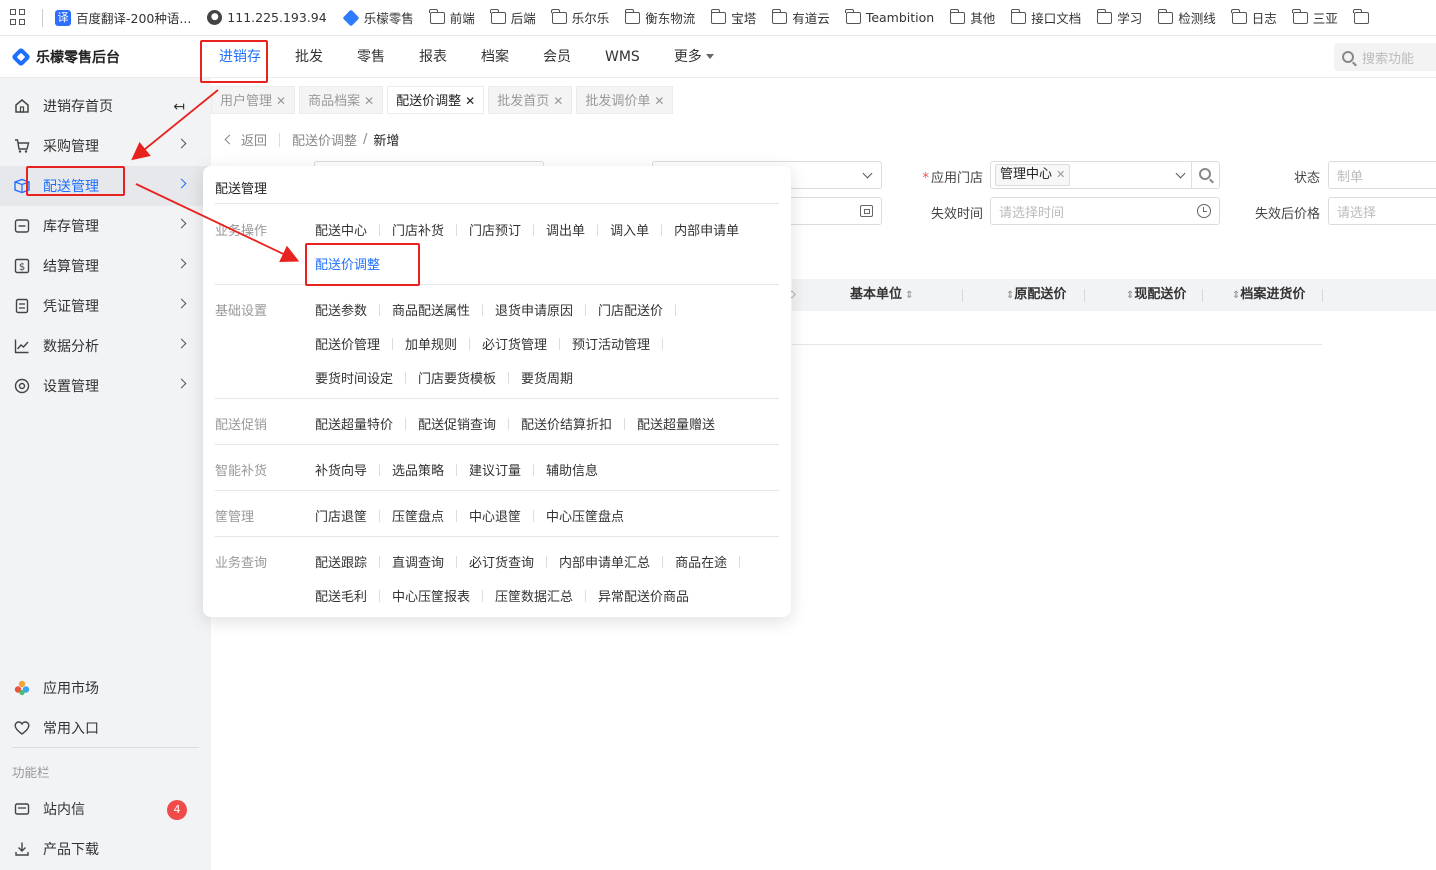  Describe the element at coordinates (418, 515) in the screenshot. I see `menu-item: 压筐盘点` at that location.